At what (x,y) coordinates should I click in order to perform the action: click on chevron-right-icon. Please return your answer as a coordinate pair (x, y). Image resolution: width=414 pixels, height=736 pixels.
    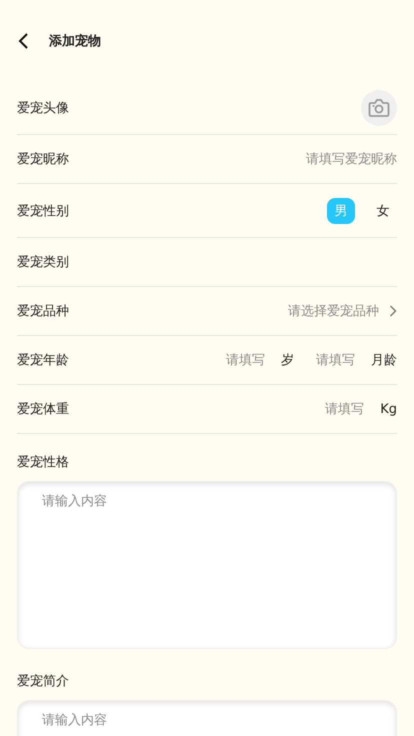
    Looking at the image, I should click on (393, 311).